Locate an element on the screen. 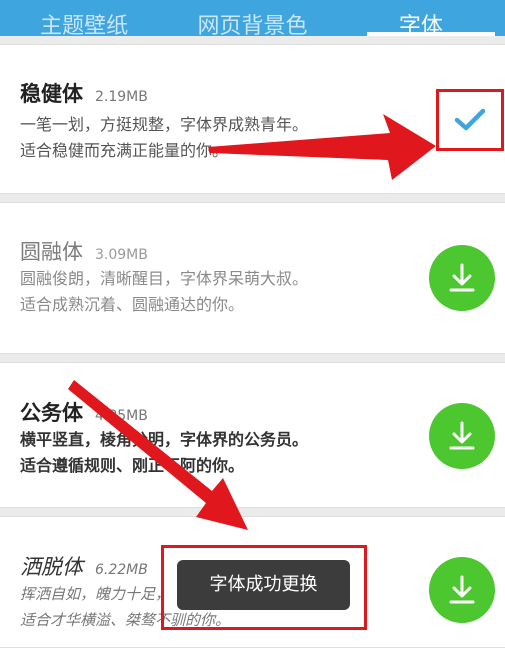 The image size is (505, 648). font-title-row: 公务体 4.85MB is located at coordinates (84, 412).